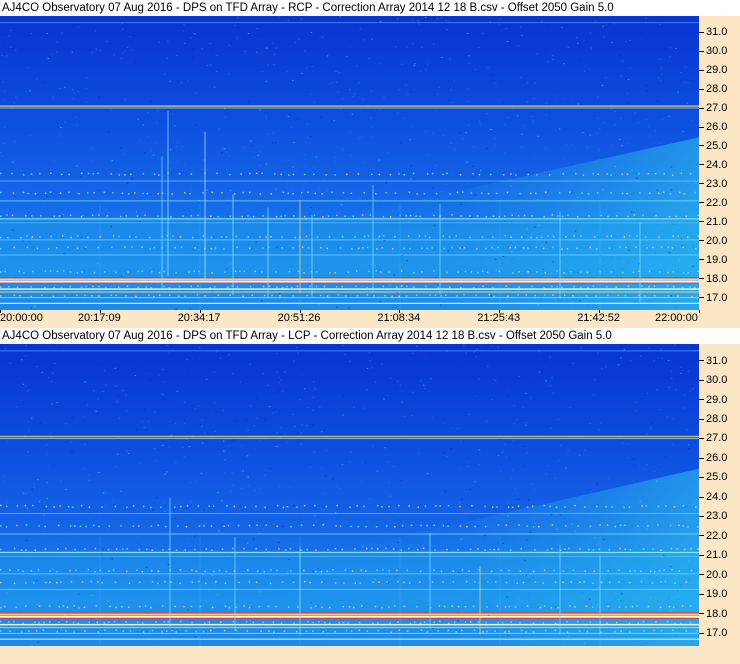  I want to click on x-tick-label: 20:00:00, so click(21, 318).